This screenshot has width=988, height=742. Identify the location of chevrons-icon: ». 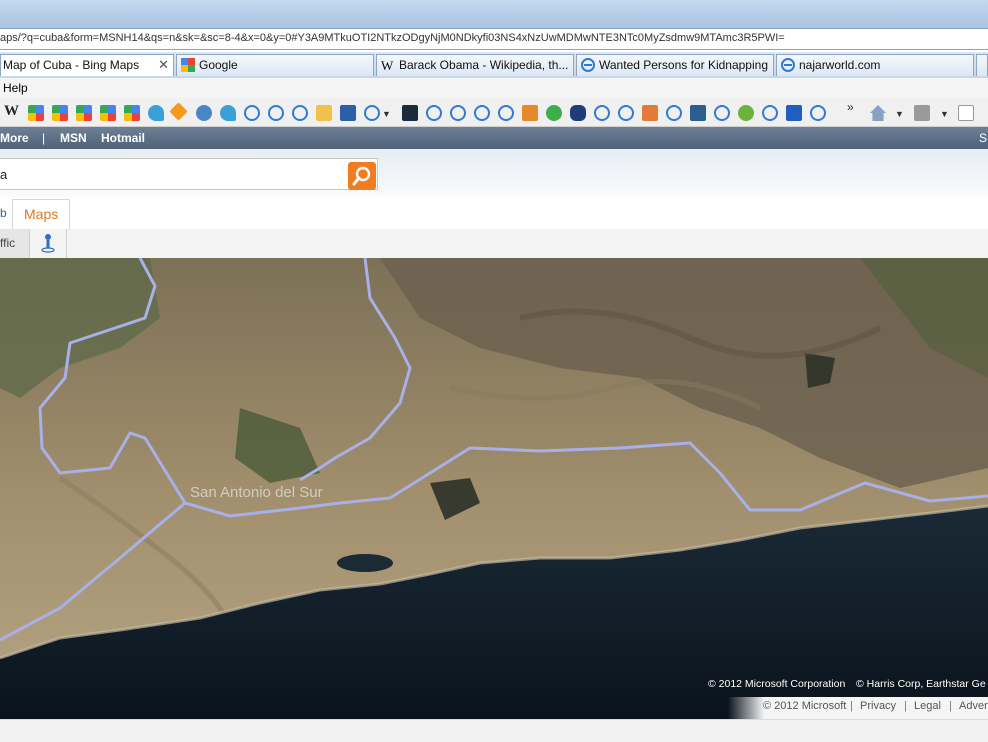
(852, 108).